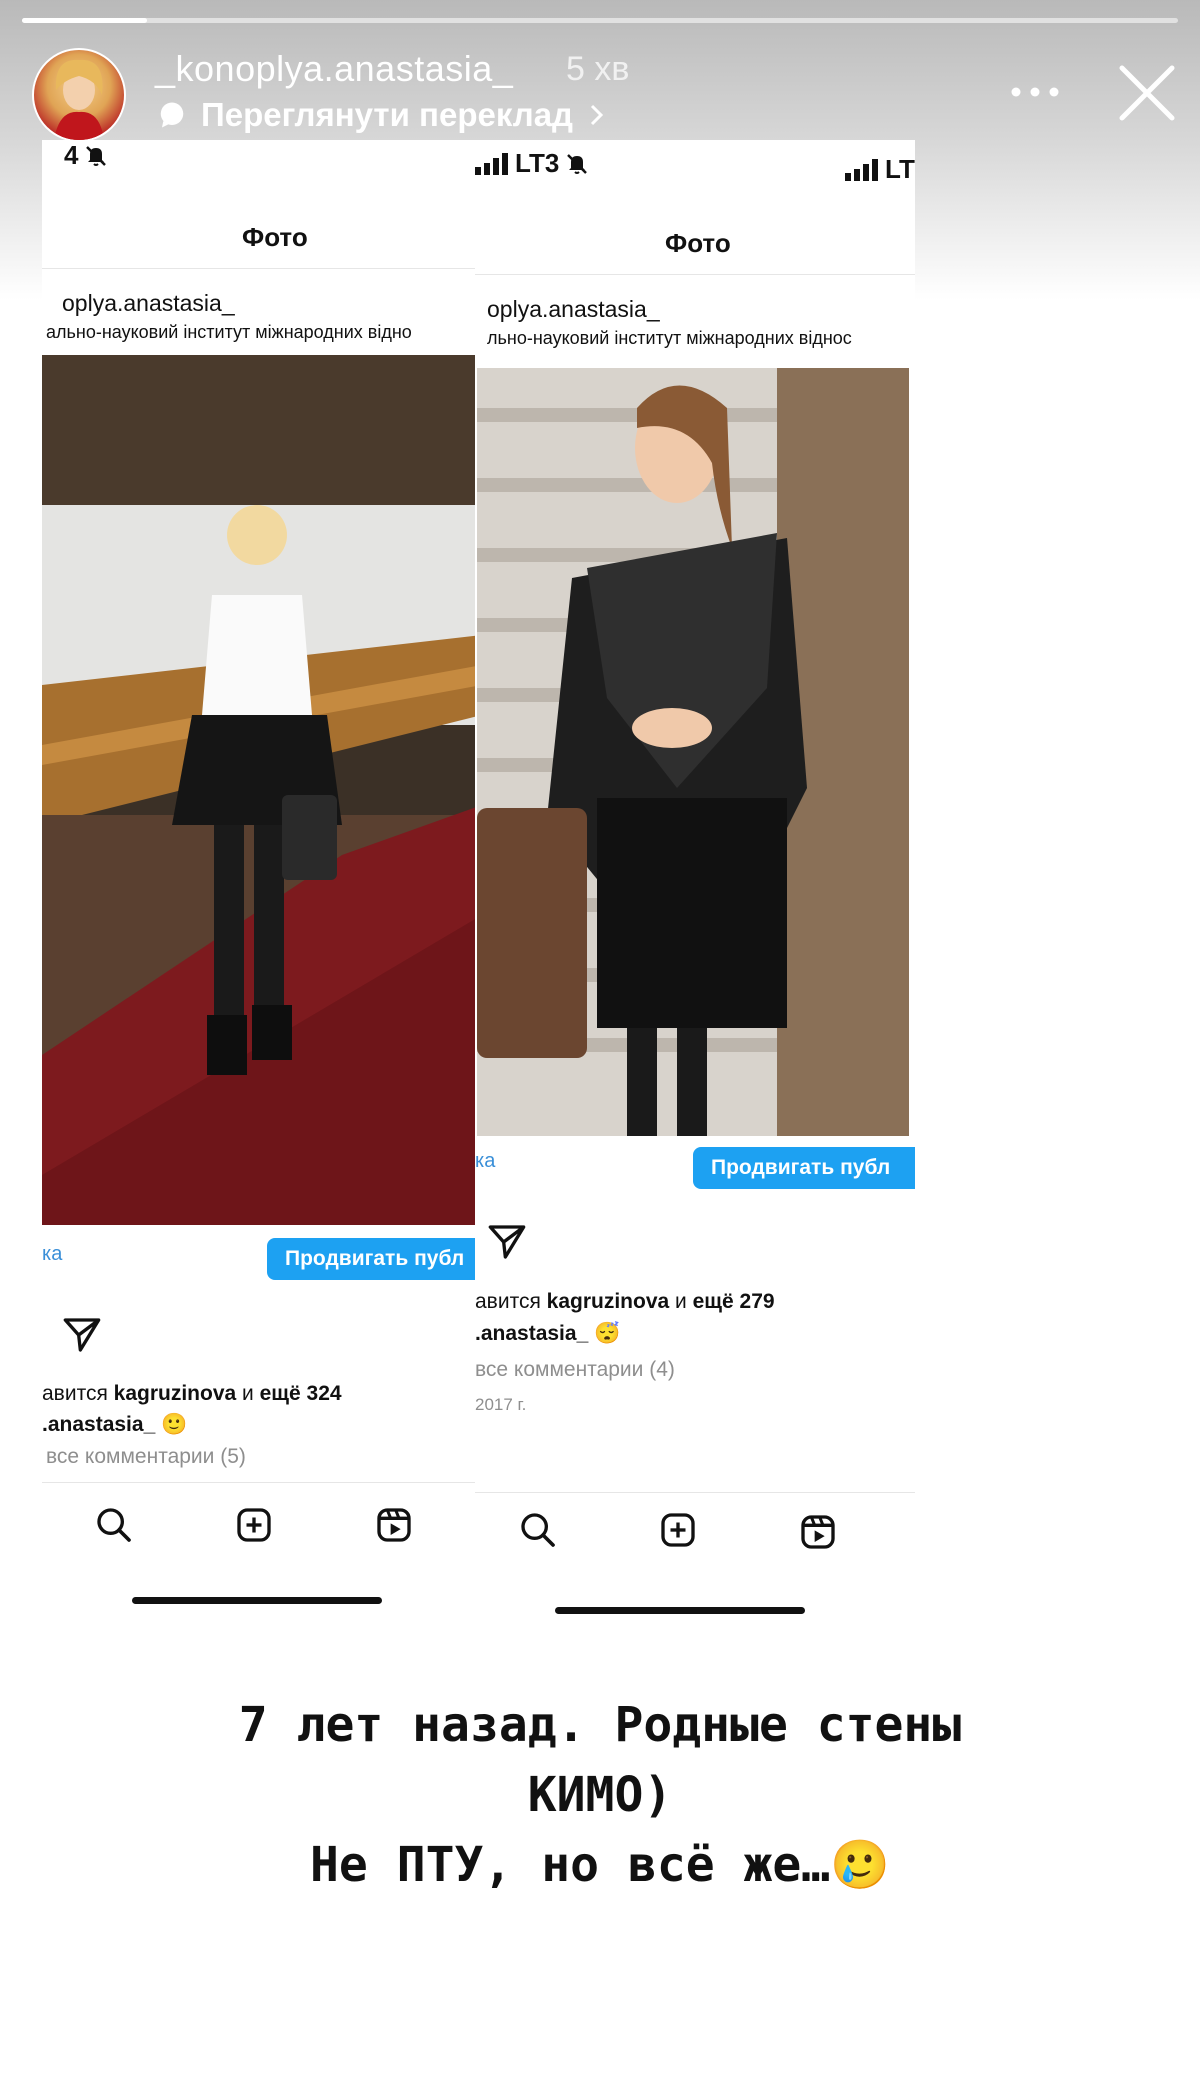 This screenshot has width=1200, height=2073. What do you see at coordinates (172, 115) in the screenshot?
I see `translate-icon` at bounding box center [172, 115].